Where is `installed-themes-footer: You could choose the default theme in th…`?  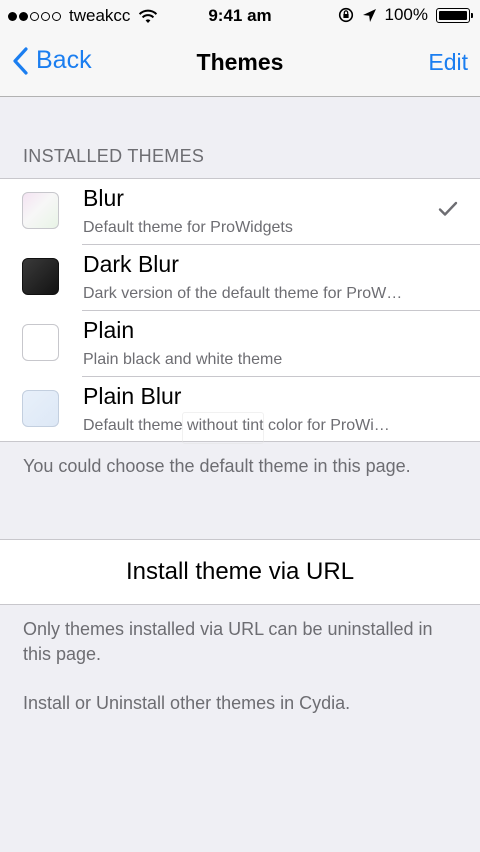 installed-themes-footer: You could choose the default theme in th… is located at coordinates (217, 466).